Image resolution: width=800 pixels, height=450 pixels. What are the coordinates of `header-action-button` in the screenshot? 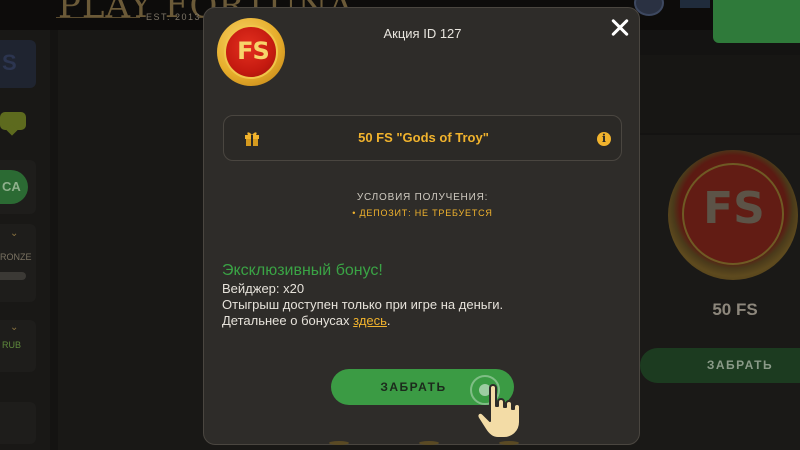 It's located at (756, 21).